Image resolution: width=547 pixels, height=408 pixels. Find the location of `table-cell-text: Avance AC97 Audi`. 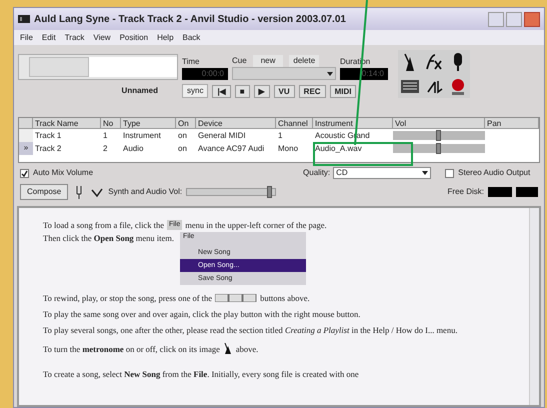

table-cell-text: Avance AC97 Audi is located at coordinates (231, 148).